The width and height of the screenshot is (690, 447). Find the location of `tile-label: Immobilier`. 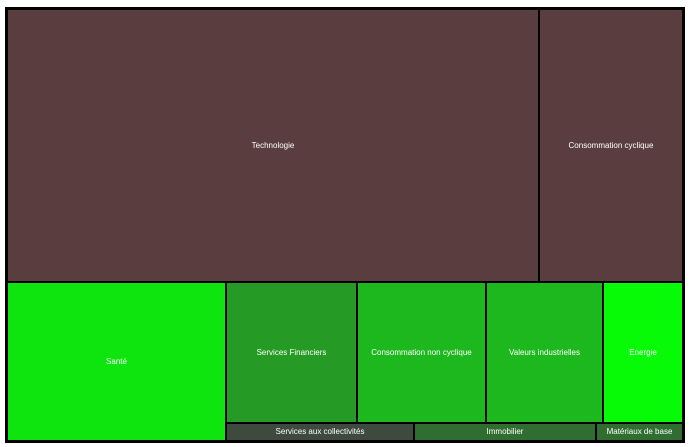

tile-label: Immobilier is located at coordinates (505, 431).